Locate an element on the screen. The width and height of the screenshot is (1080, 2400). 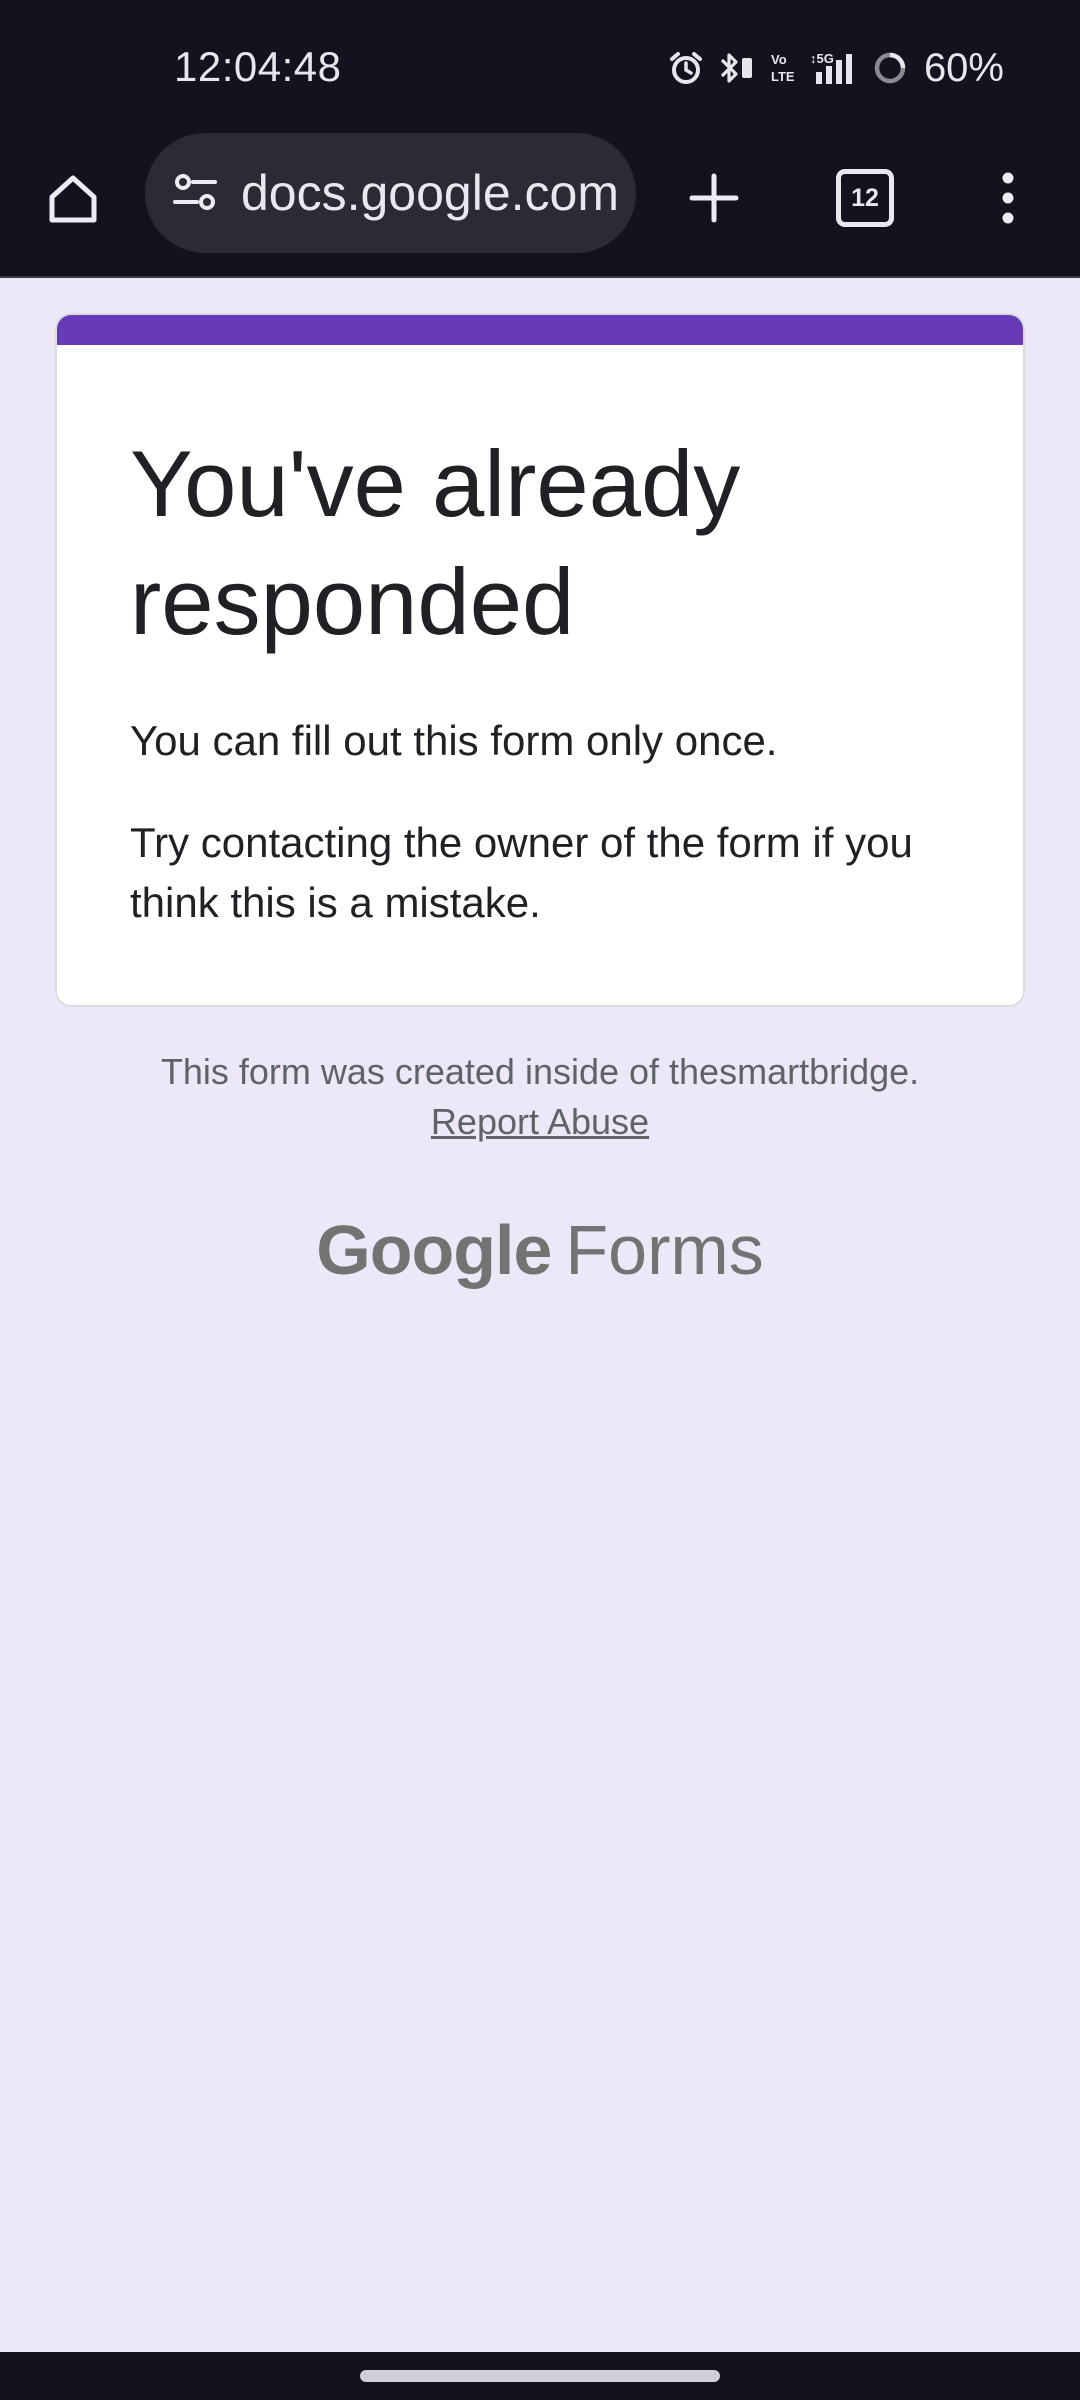
alarm-icon is located at coordinates (686, 68).